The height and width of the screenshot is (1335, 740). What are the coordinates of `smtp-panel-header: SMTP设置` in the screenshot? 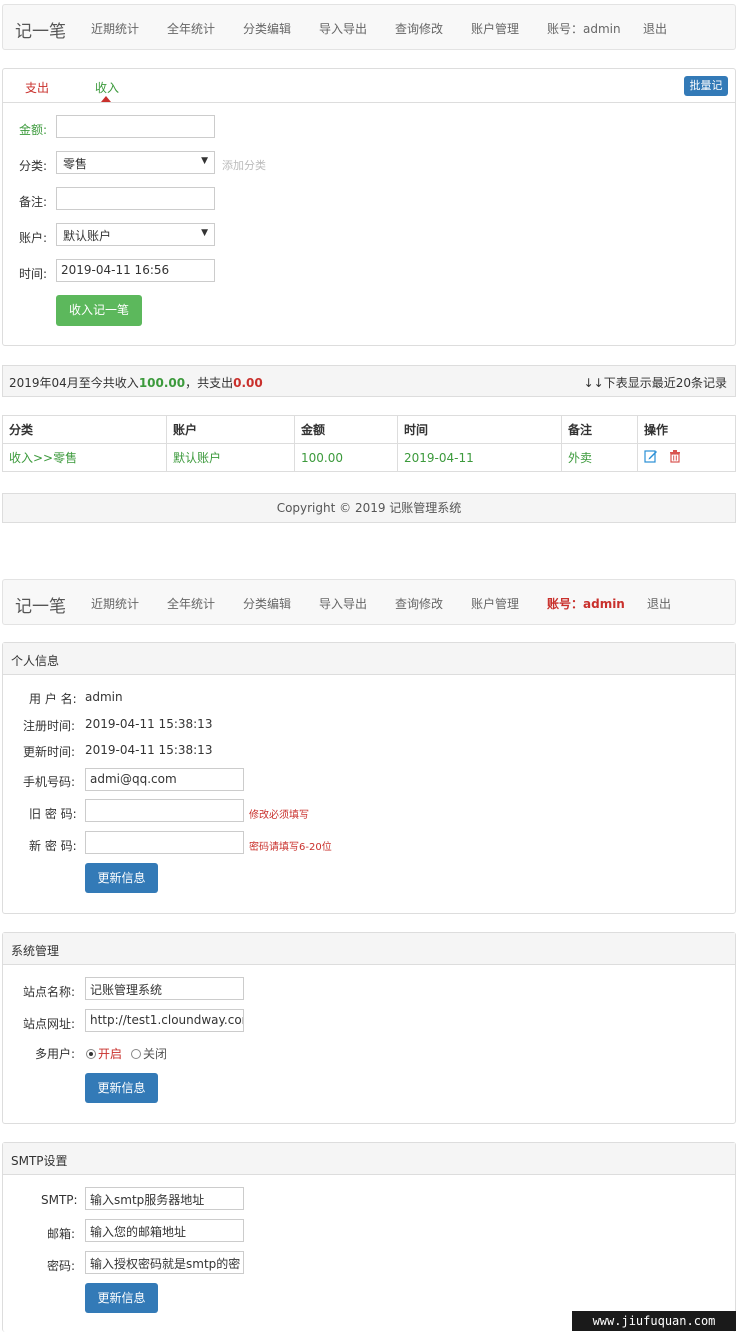 It's located at (369, 1159).